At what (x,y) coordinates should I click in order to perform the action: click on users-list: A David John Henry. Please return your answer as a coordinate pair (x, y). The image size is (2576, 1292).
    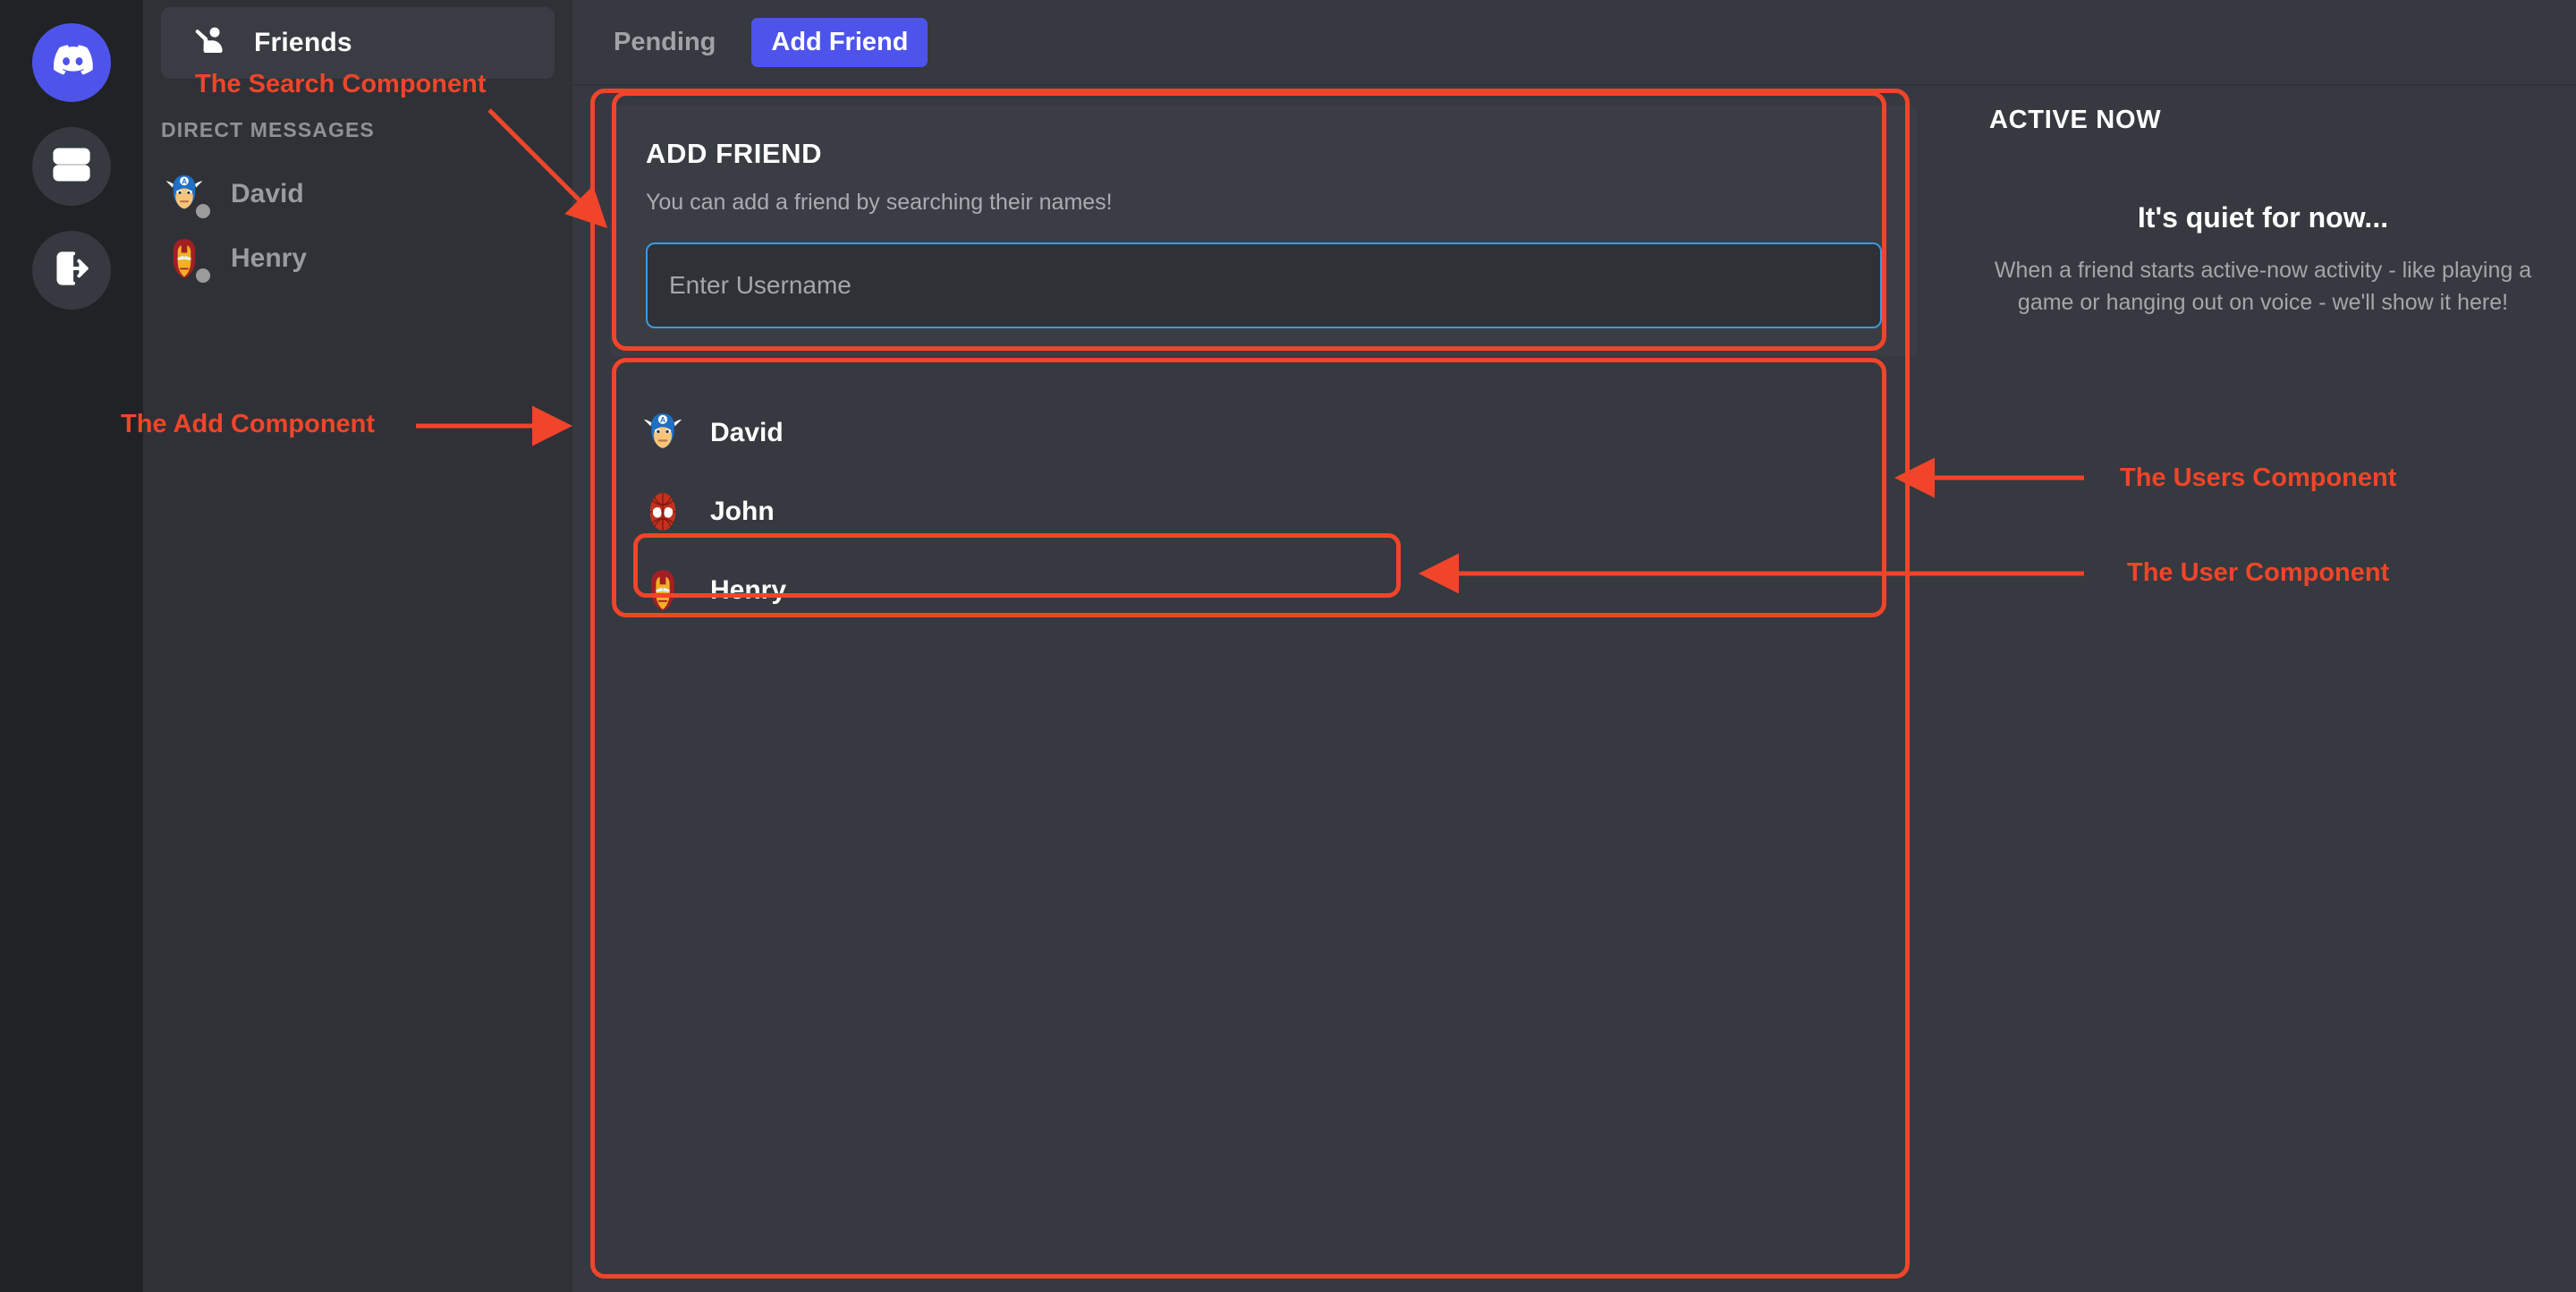
    Looking at the image, I should click on (1264, 507).